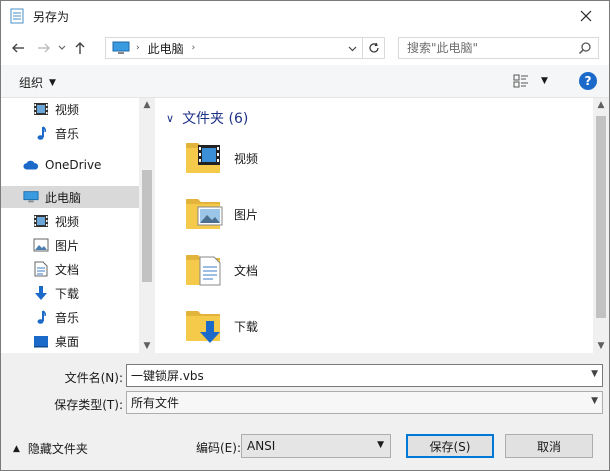  I want to click on arrow-left-icon, so click(18, 48).